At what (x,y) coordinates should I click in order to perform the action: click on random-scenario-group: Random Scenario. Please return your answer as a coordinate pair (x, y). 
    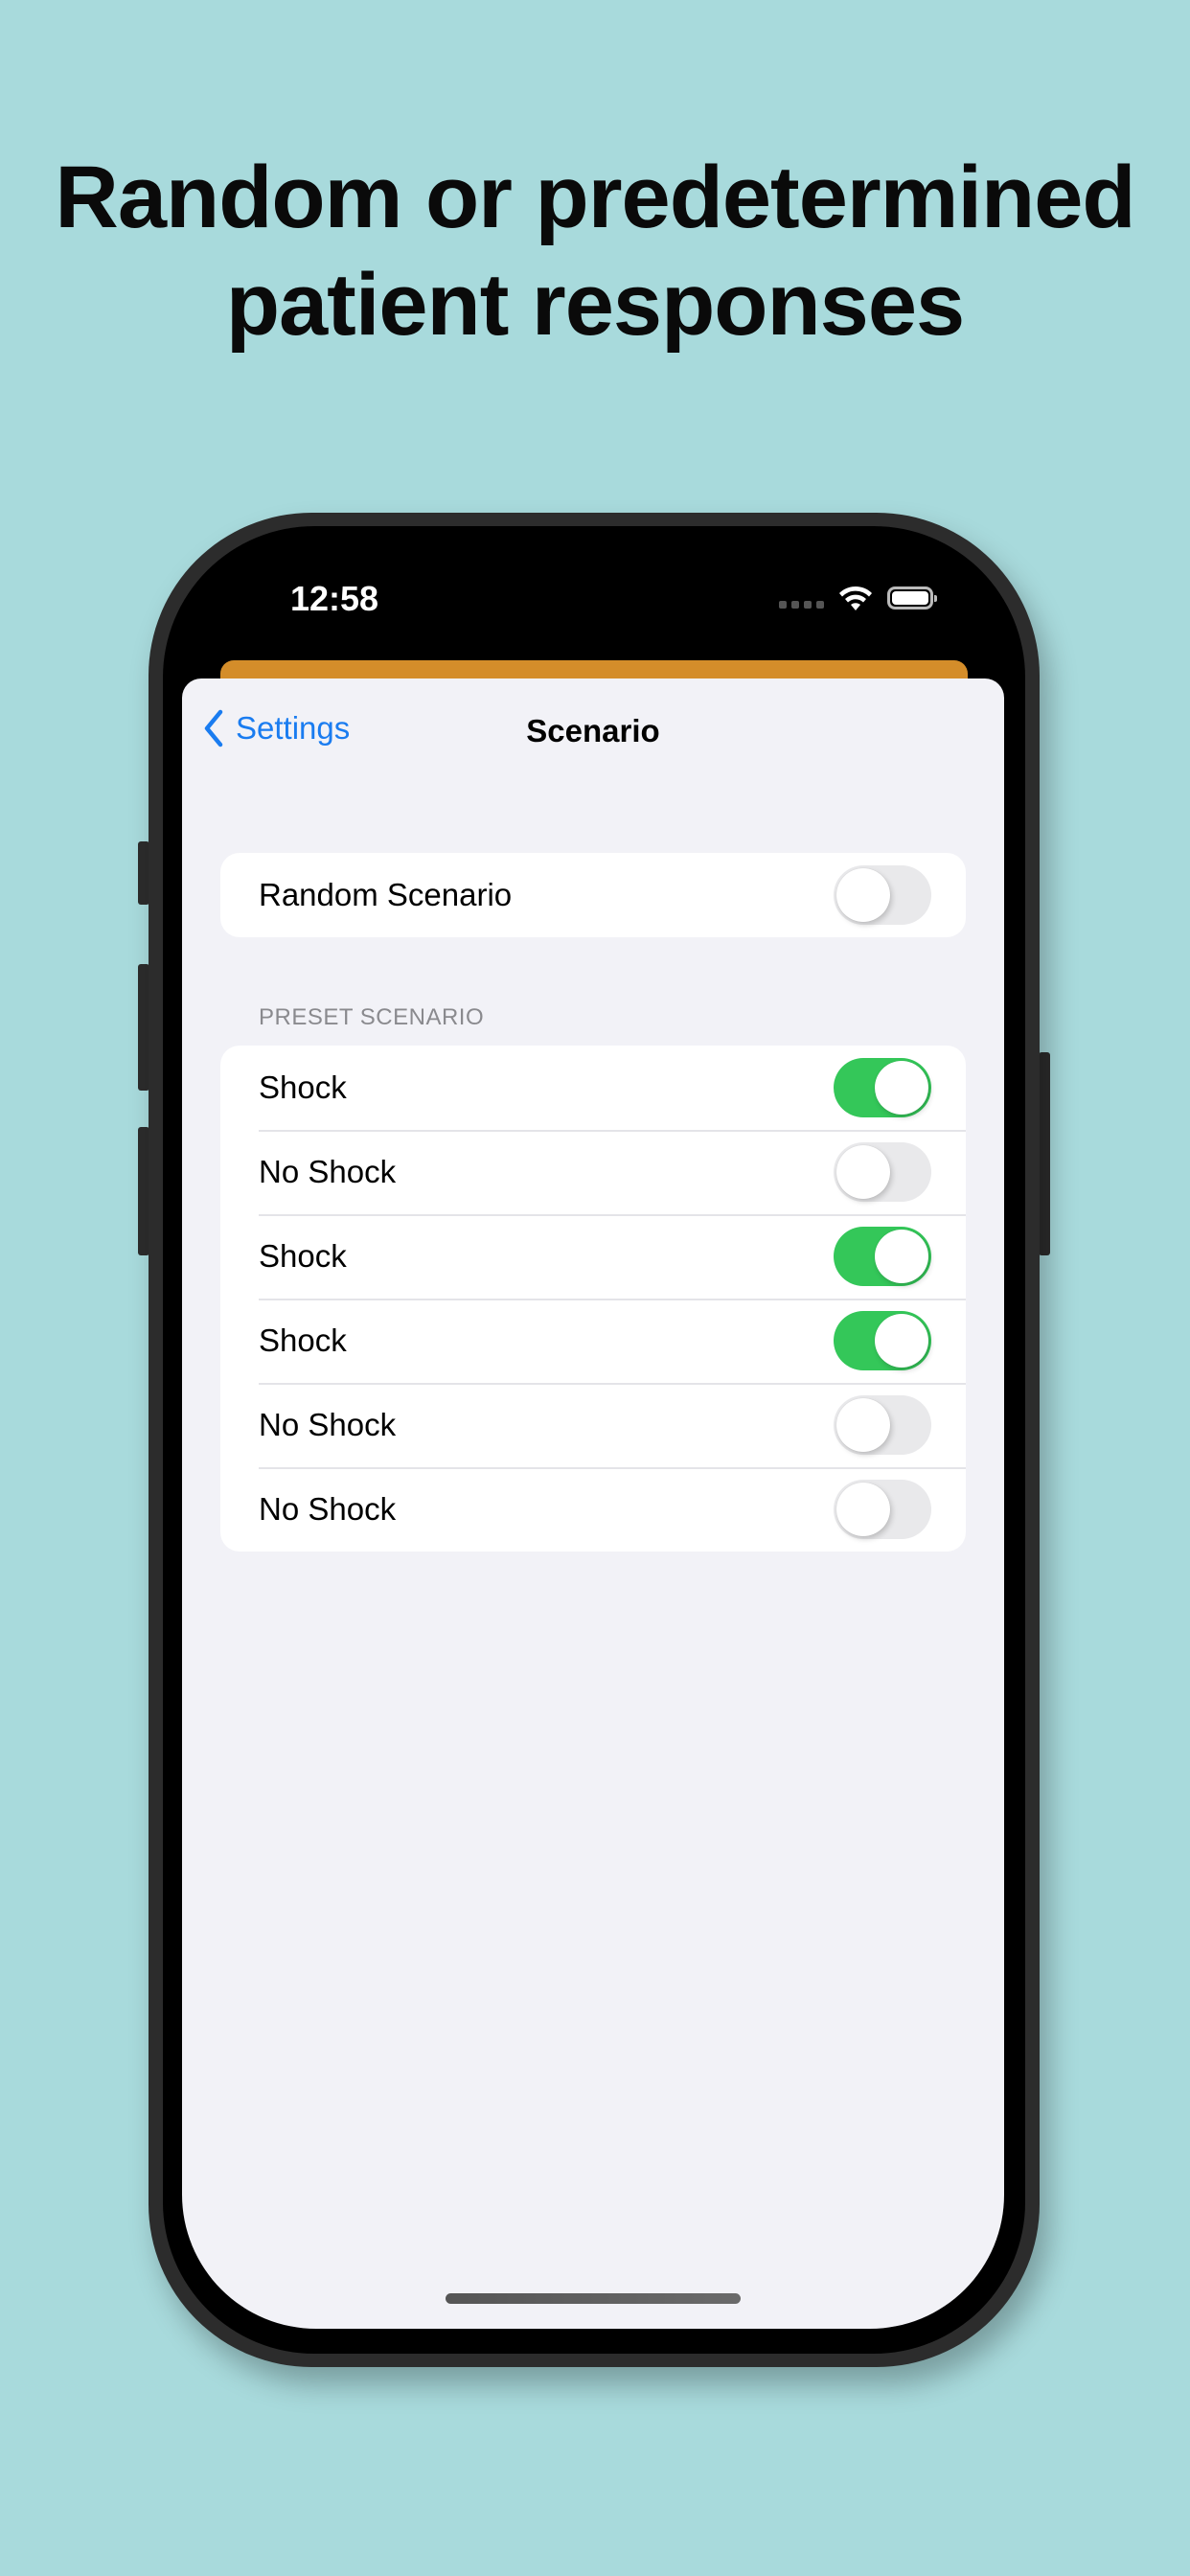
    Looking at the image, I should click on (593, 895).